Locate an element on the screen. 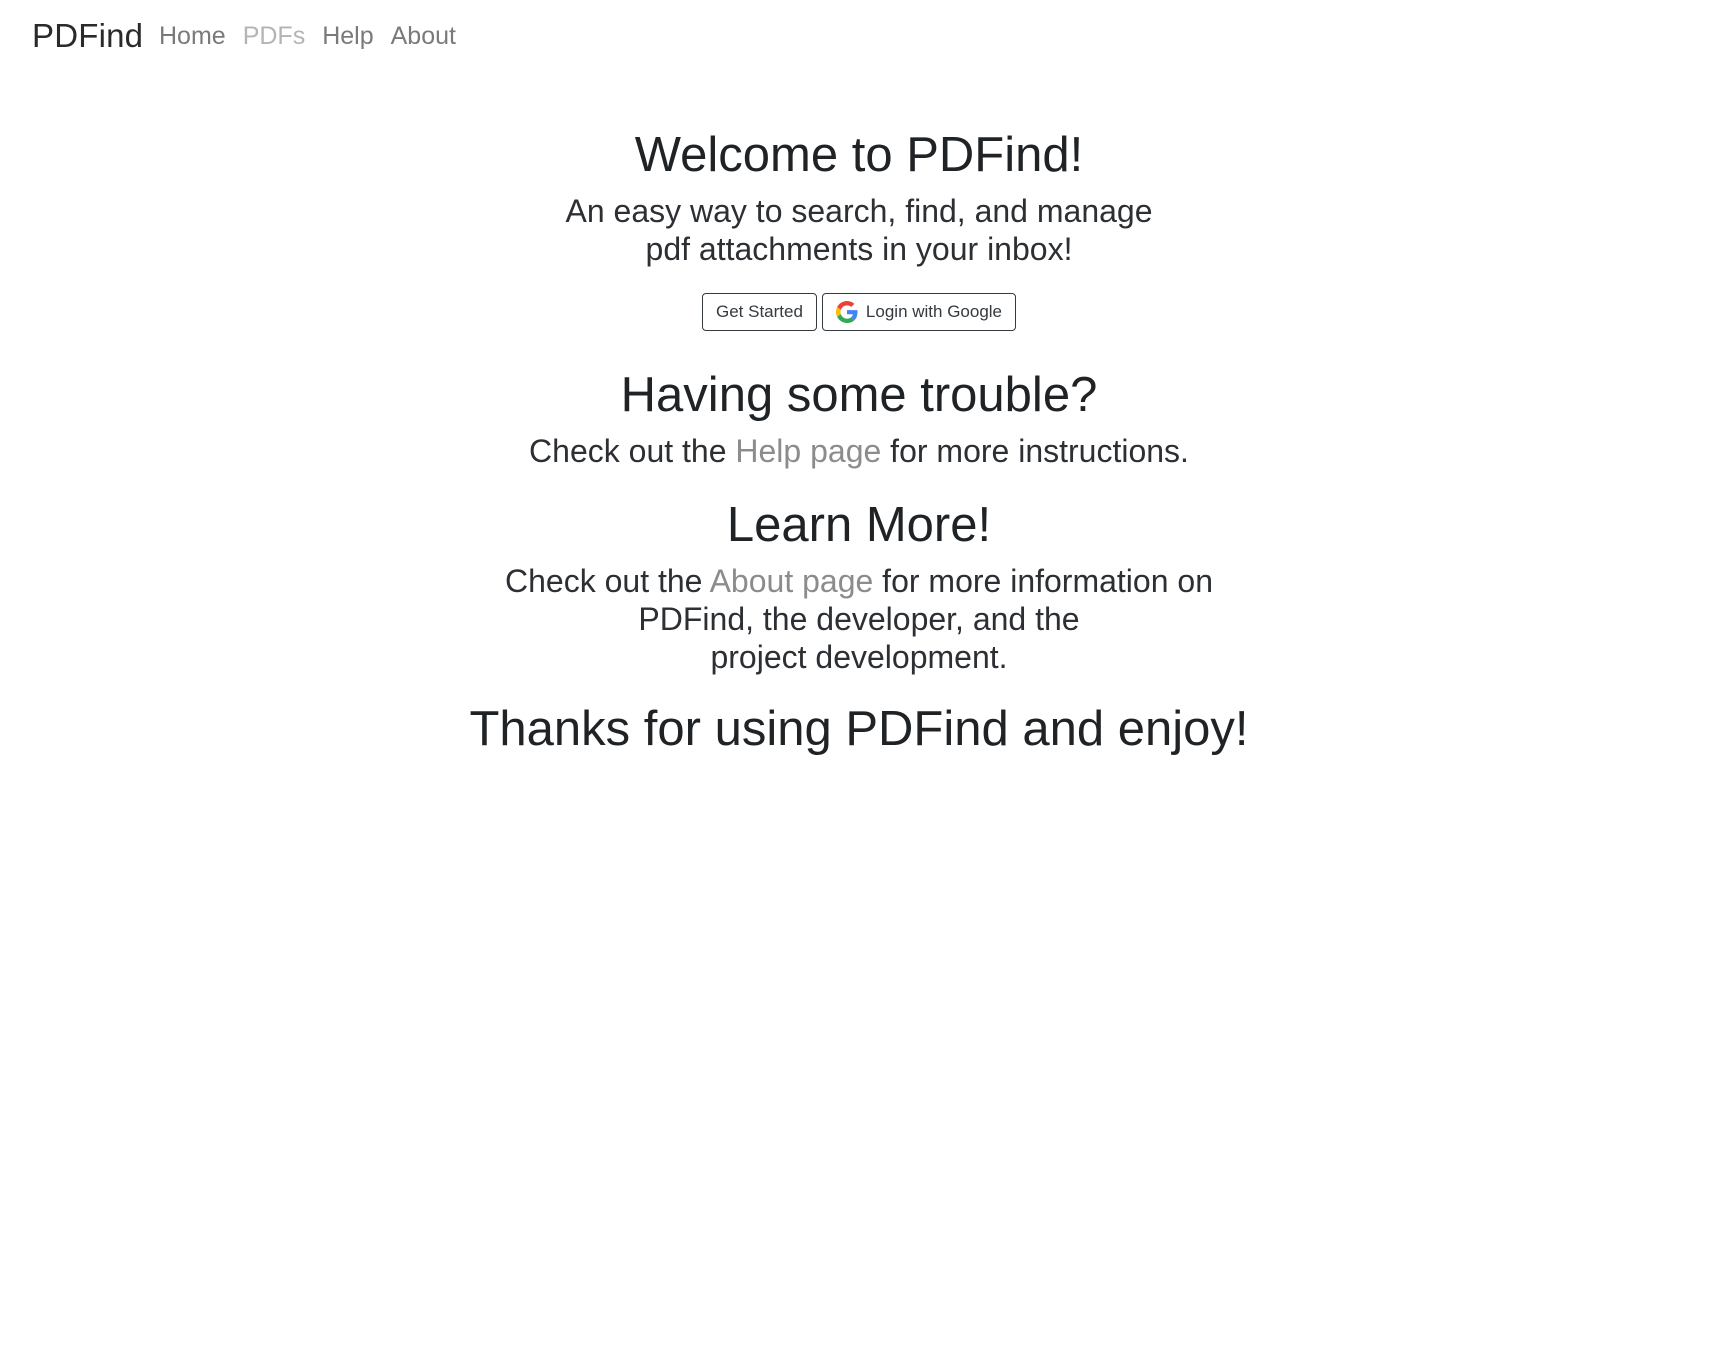 The height and width of the screenshot is (1364, 1718). login-with-google-label: Login with Google is located at coordinates (934, 311).